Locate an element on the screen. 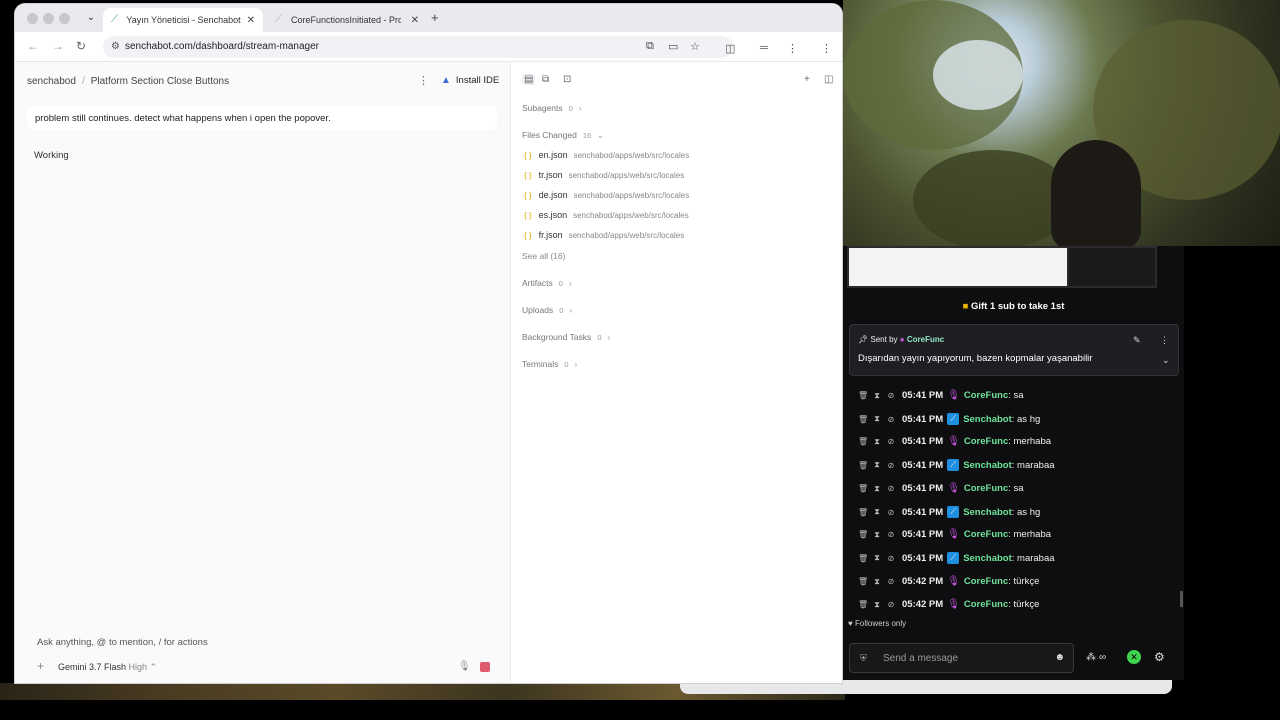 This screenshot has height=720, width=1280. extensions-icon: ◫ is located at coordinates (730, 48).